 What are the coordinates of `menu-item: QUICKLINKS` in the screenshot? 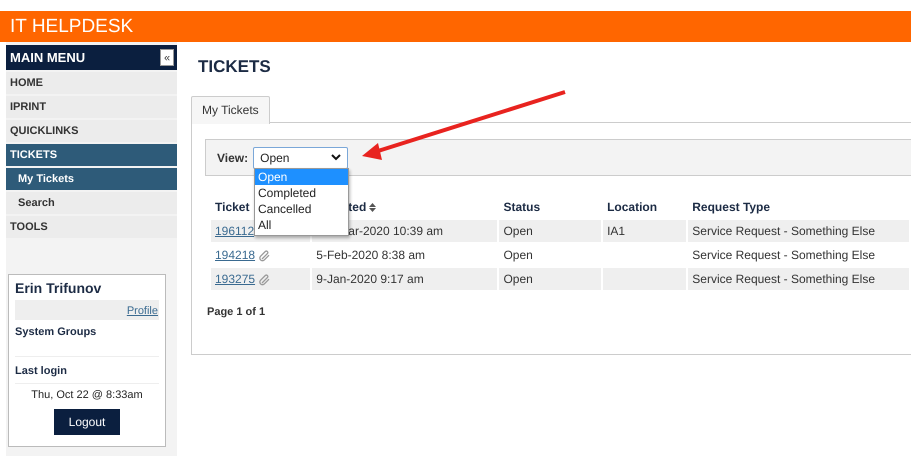 It's located at (91, 131).